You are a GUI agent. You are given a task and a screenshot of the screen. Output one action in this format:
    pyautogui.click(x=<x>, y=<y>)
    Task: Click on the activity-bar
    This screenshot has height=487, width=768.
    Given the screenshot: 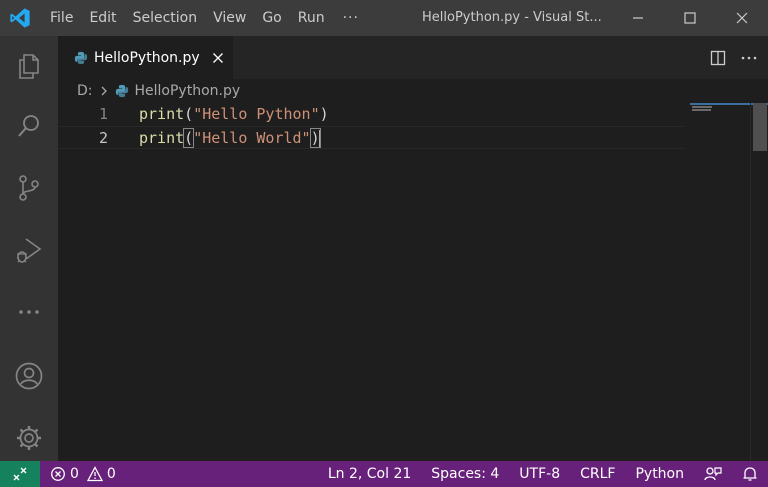 What is the action you would take?
    pyautogui.click(x=29, y=248)
    